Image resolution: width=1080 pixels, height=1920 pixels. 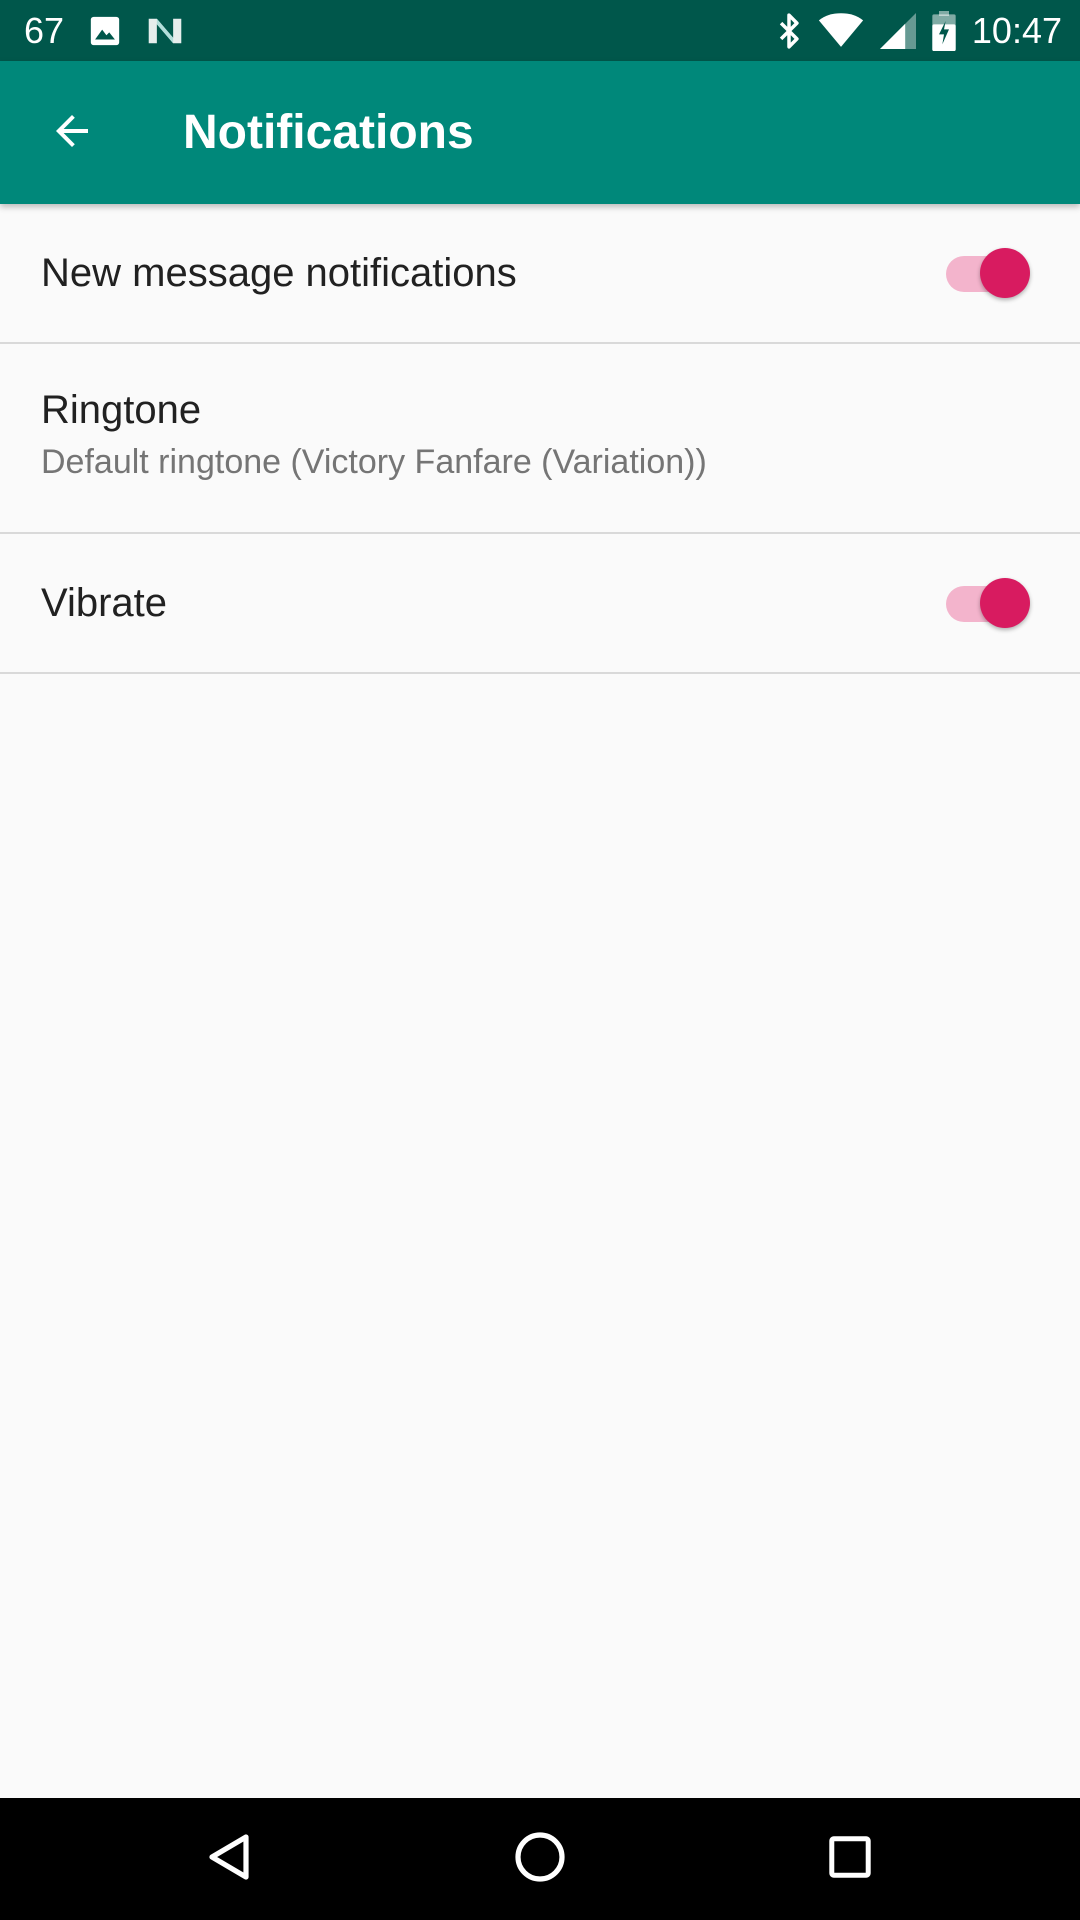 I want to click on status-right-group: 10:47, so click(x=919, y=30).